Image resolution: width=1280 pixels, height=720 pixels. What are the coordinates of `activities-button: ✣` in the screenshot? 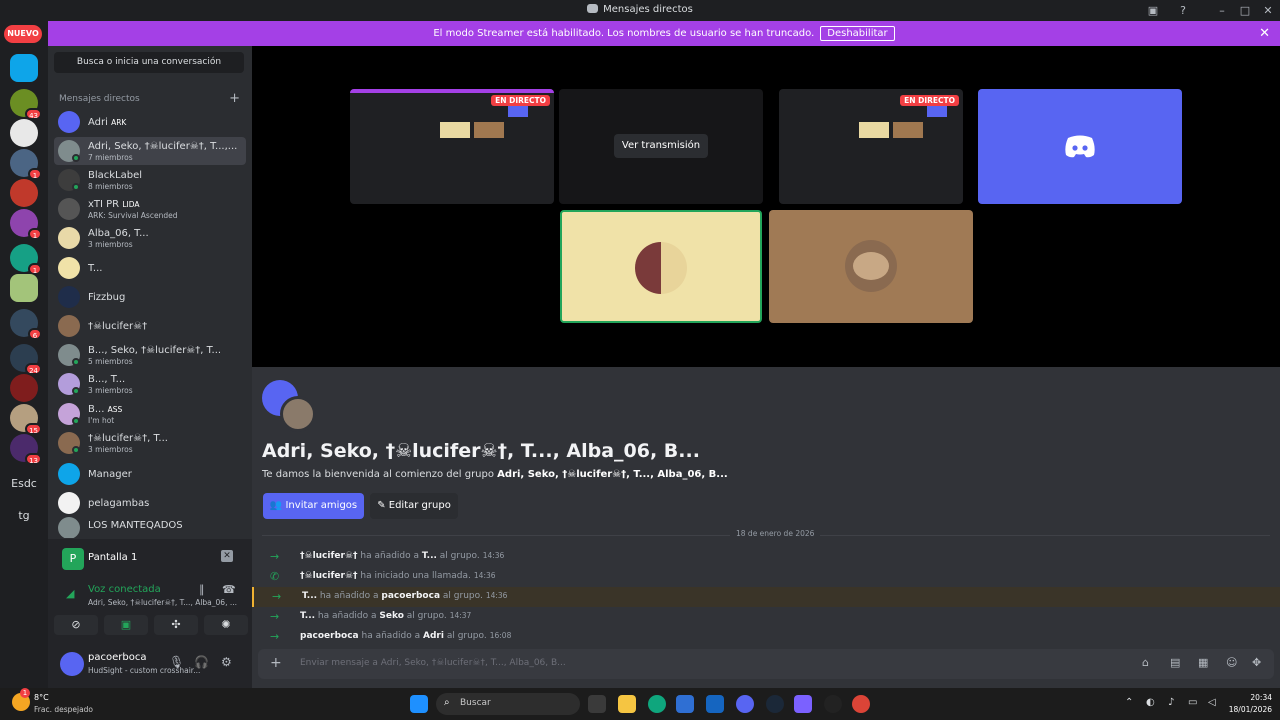 It's located at (176, 625).